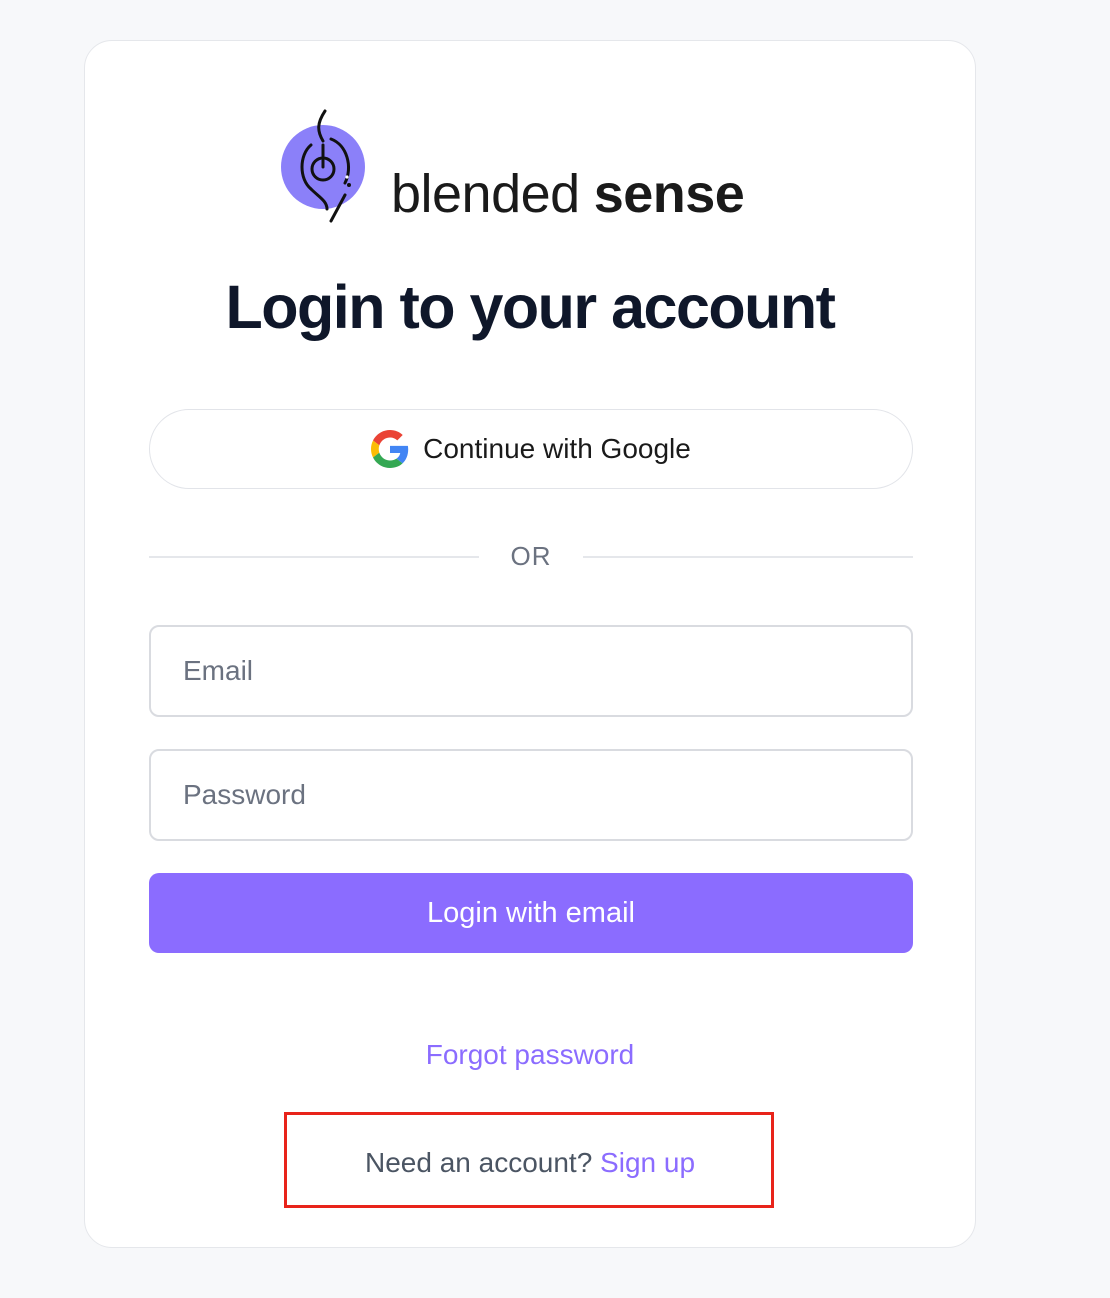 Image resolution: width=1110 pixels, height=1298 pixels. Describe the element at coordinates (530, 307) in the screenshot. I see `page-title: Login to your account` at that location.